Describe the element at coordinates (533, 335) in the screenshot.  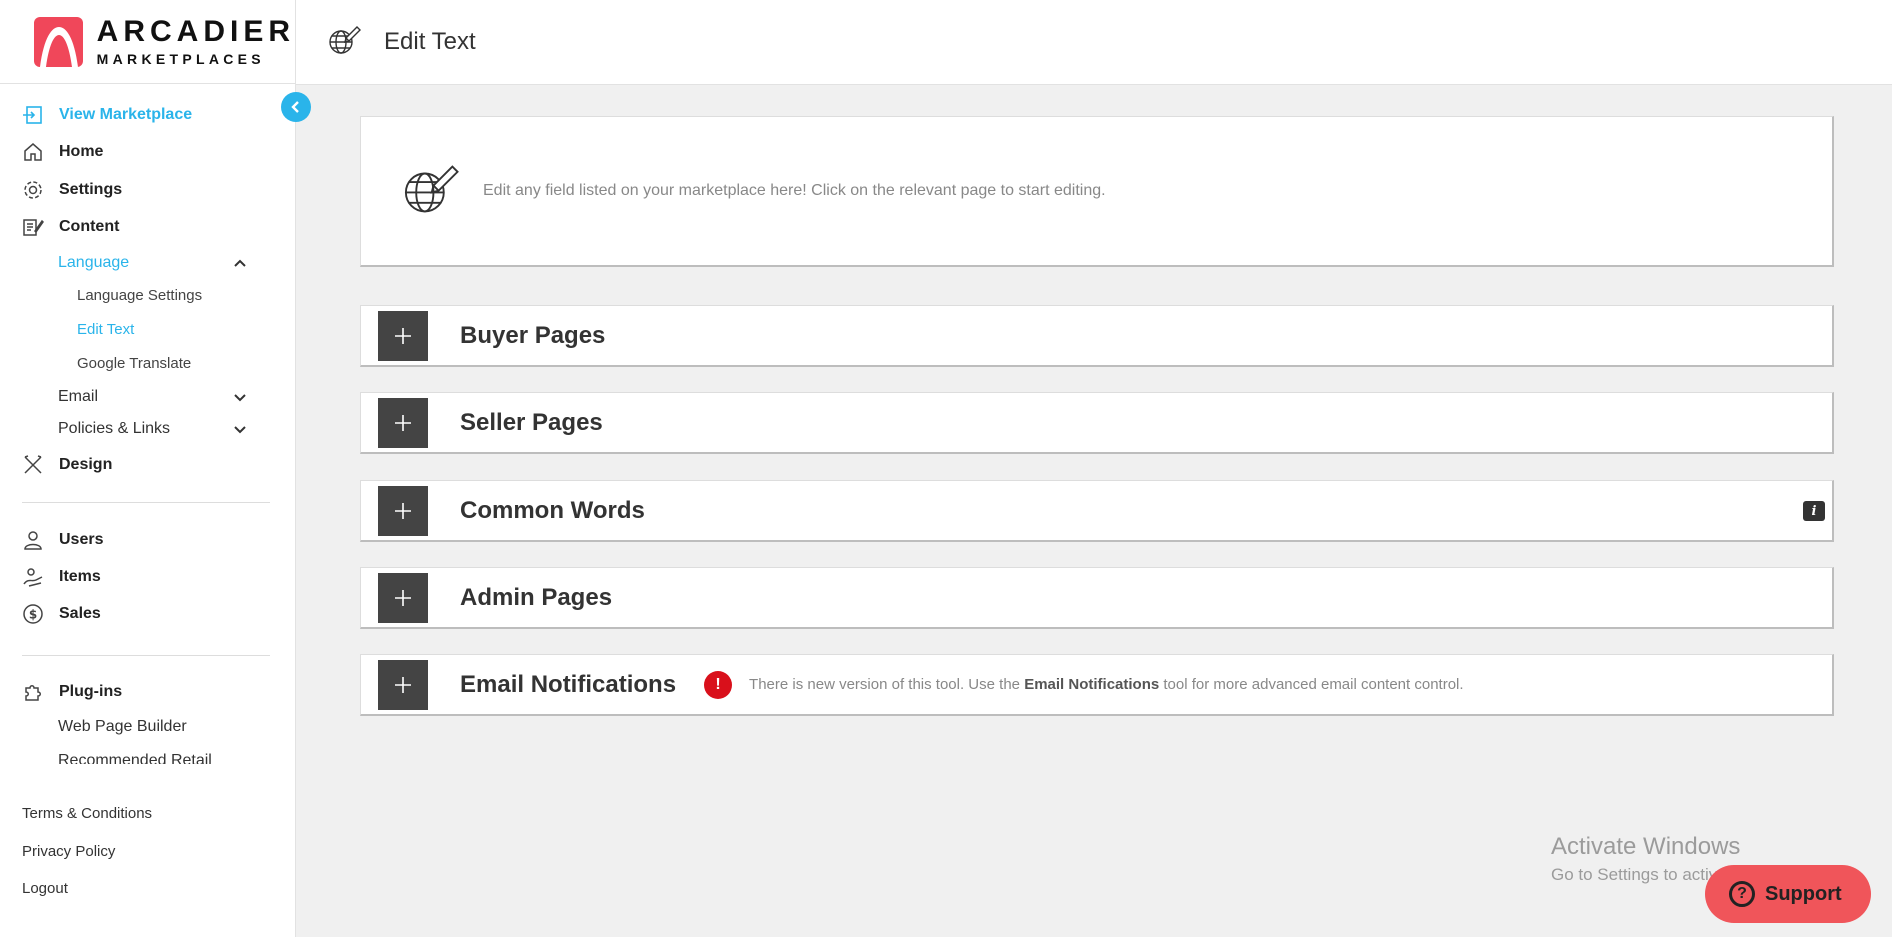
I see `section-title: Buyer Pages` at that location.